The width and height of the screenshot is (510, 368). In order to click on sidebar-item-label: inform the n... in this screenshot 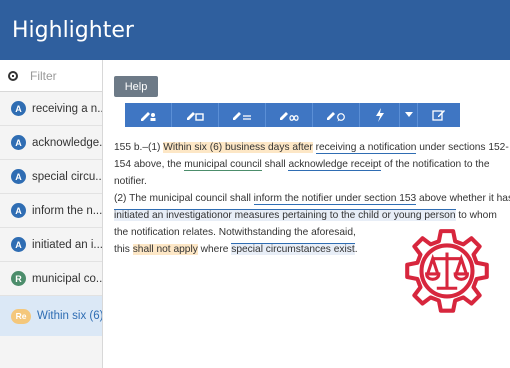, I will do `click(67, 210)`.